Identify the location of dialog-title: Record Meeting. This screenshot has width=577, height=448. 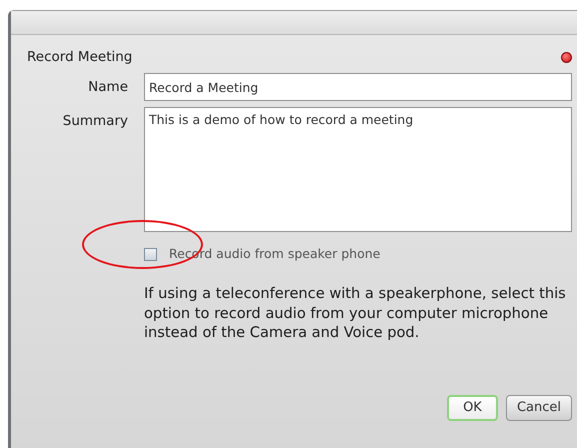
(79, 57).